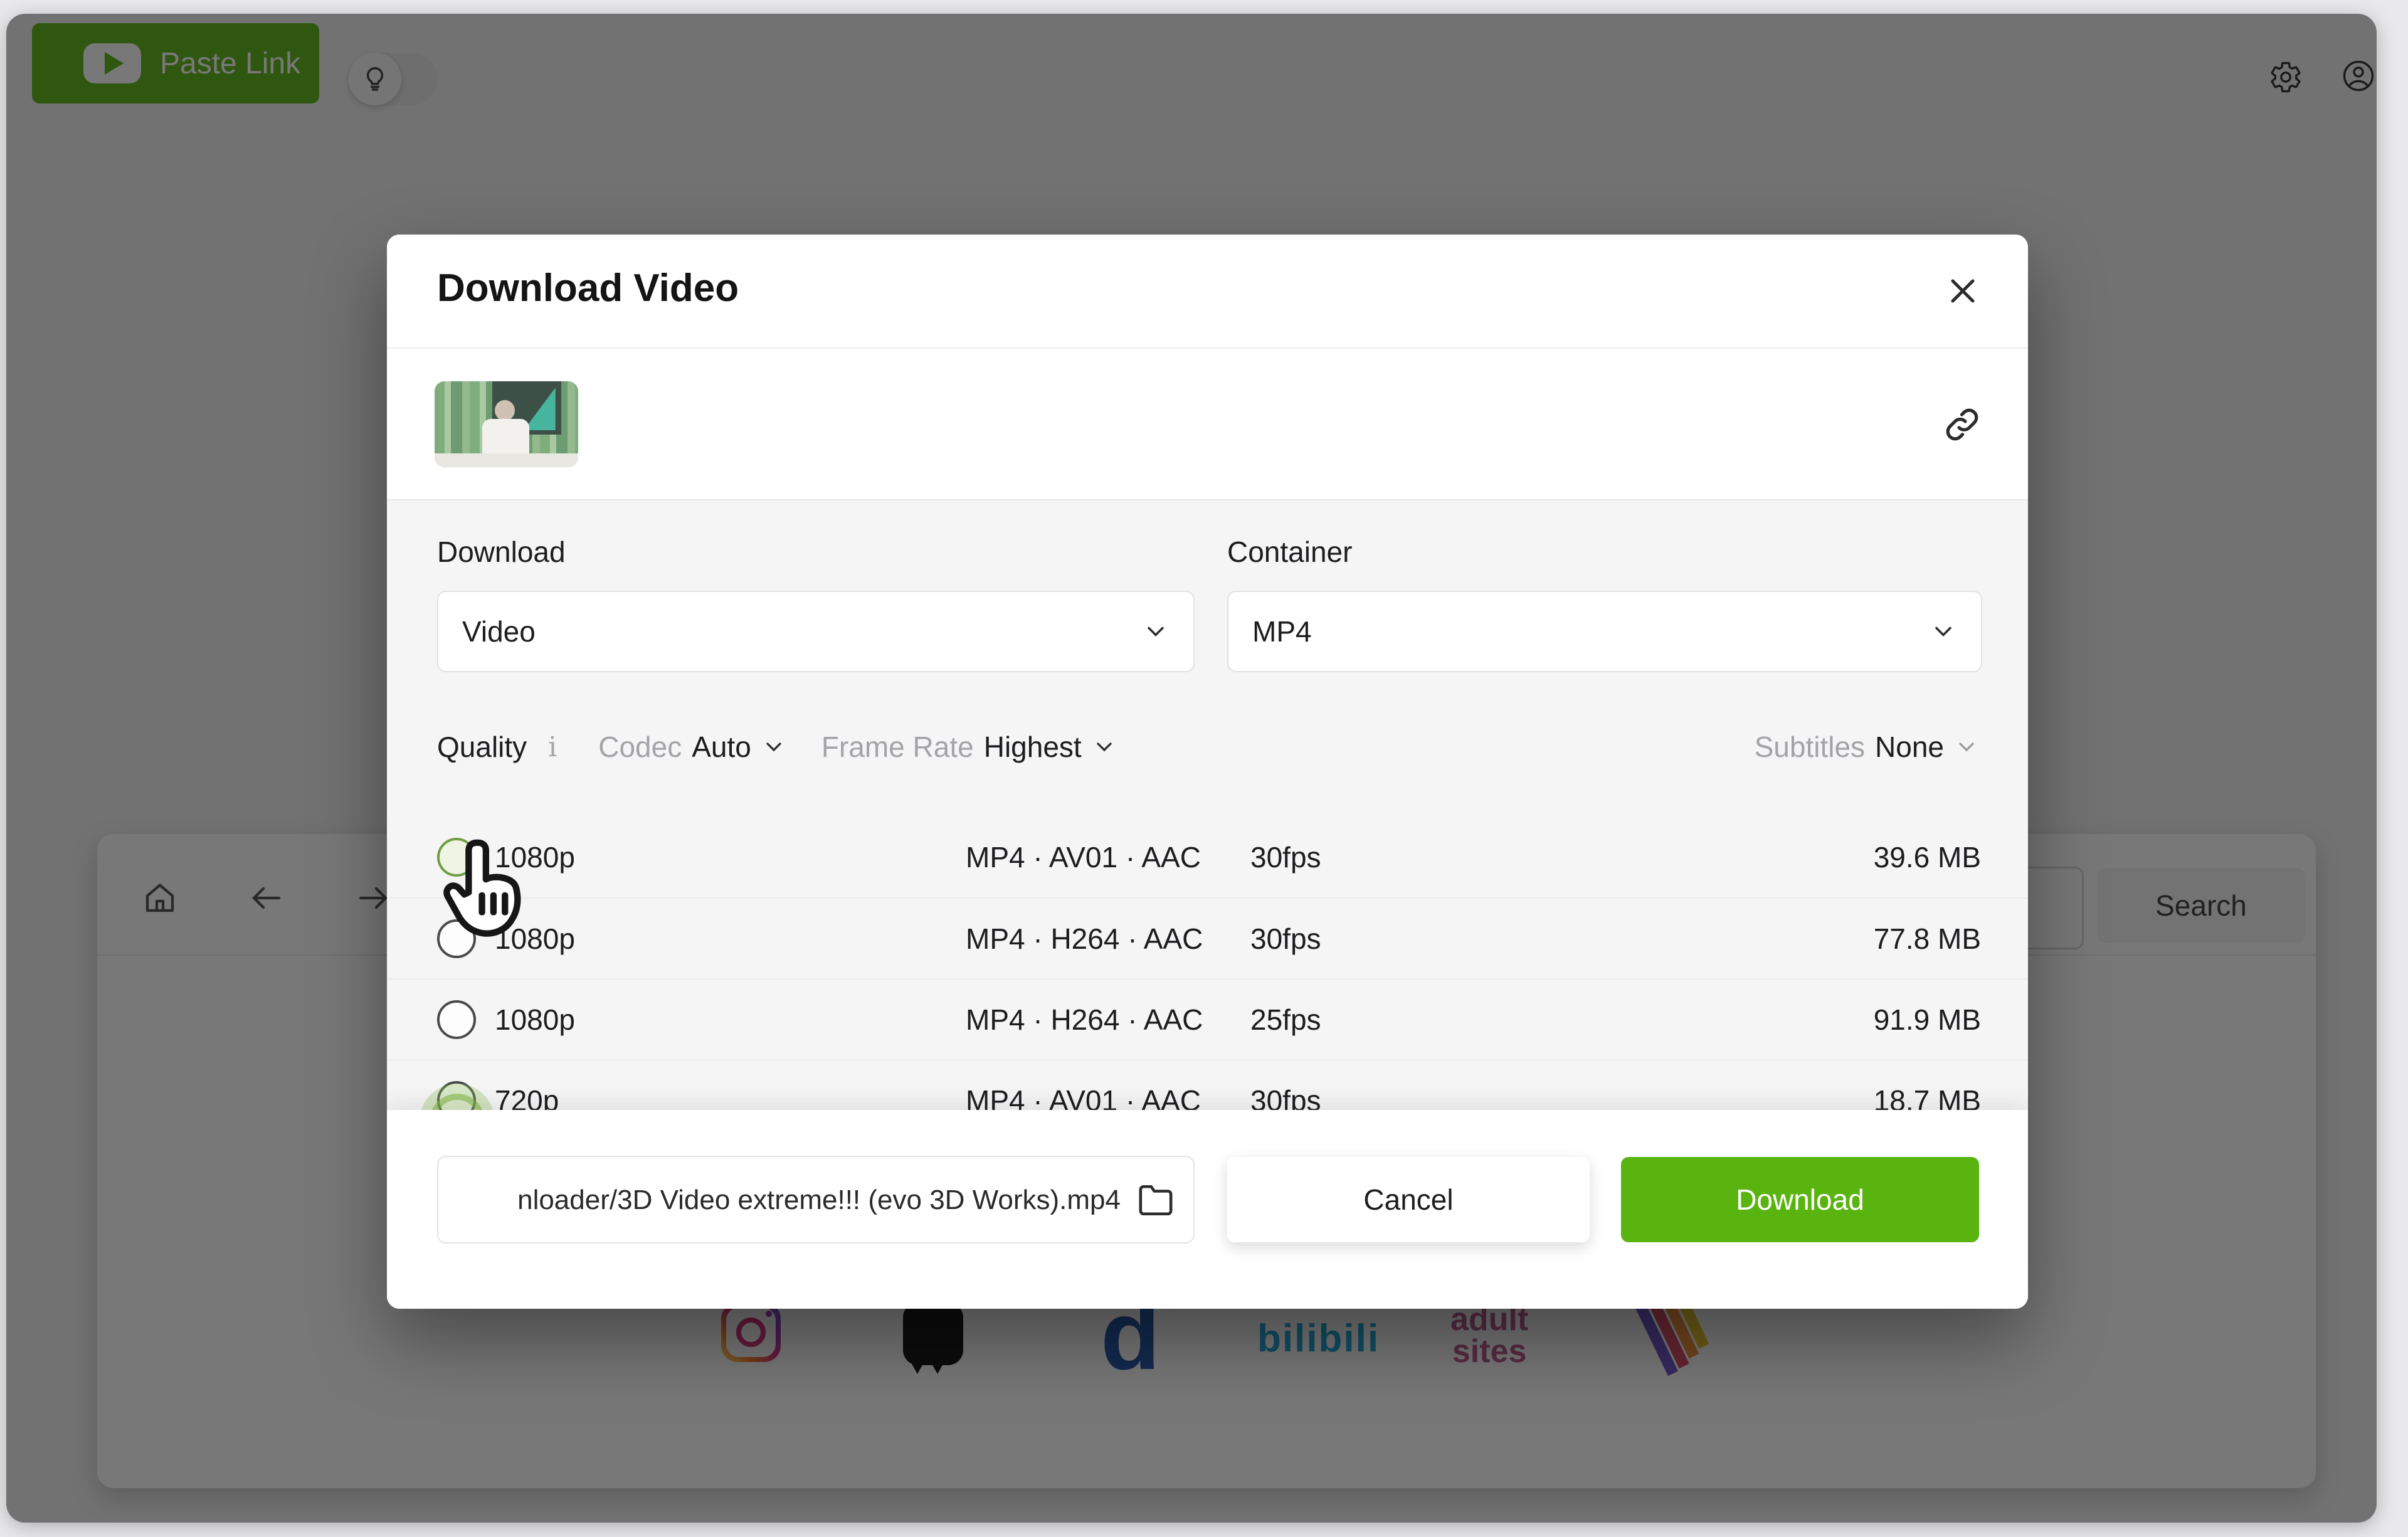  I want to click on link-icon, so click(1962, 425).